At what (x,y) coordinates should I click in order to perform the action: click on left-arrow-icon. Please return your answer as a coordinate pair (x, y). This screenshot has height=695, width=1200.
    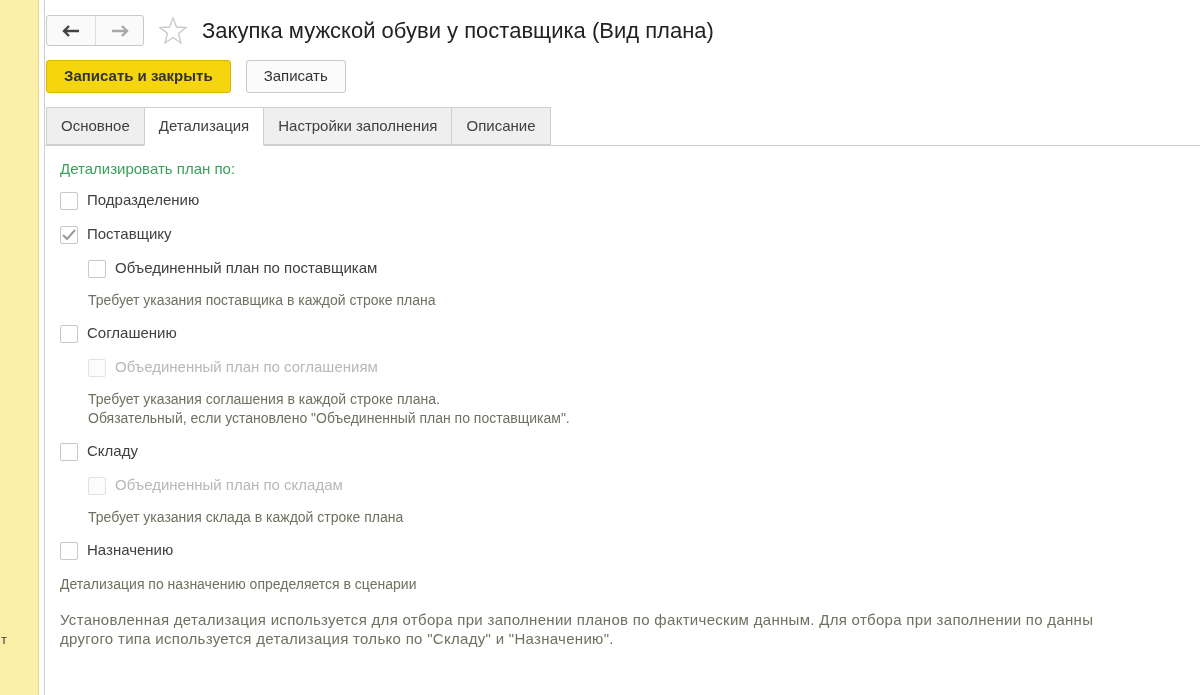
    Looking at the image, I should click on (71, 30).